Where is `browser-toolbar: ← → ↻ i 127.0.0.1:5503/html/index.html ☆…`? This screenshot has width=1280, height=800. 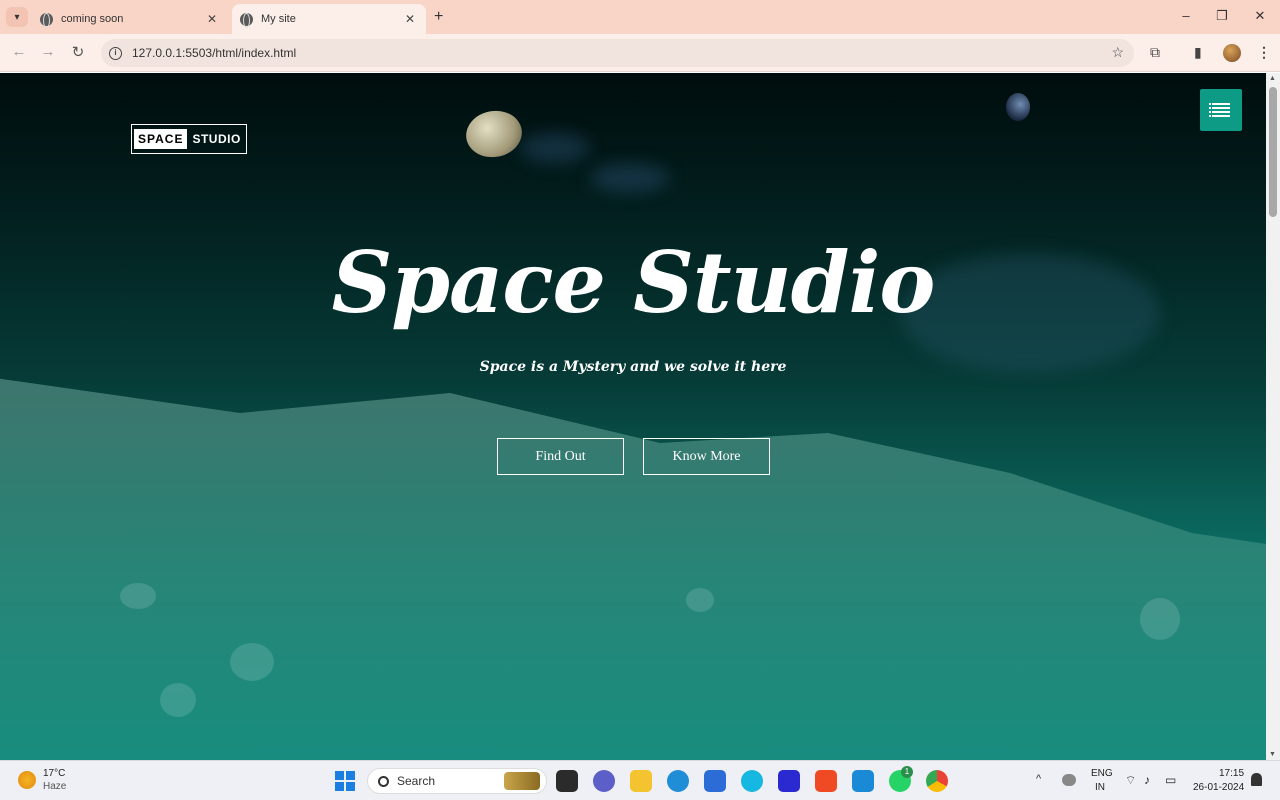 browser-toolbar: ← → ↻ i 127.0.0.1:5503/html/index.html ☆… is located at coordinates (640, 53).